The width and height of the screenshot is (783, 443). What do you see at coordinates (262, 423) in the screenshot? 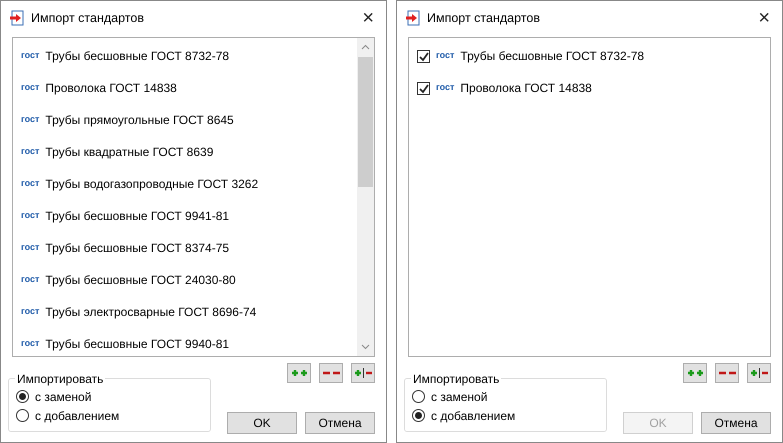
I see `ok-button: OK` at bounding box center [262, 423].